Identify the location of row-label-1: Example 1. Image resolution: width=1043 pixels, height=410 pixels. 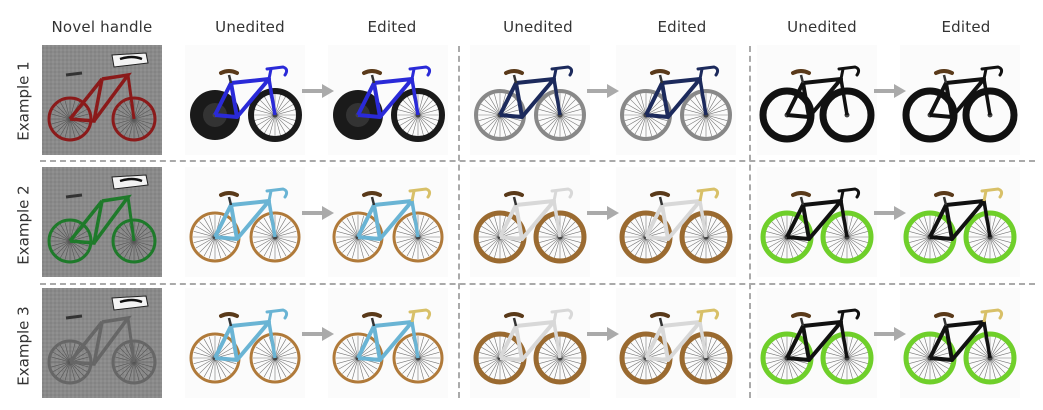
(24, 101).